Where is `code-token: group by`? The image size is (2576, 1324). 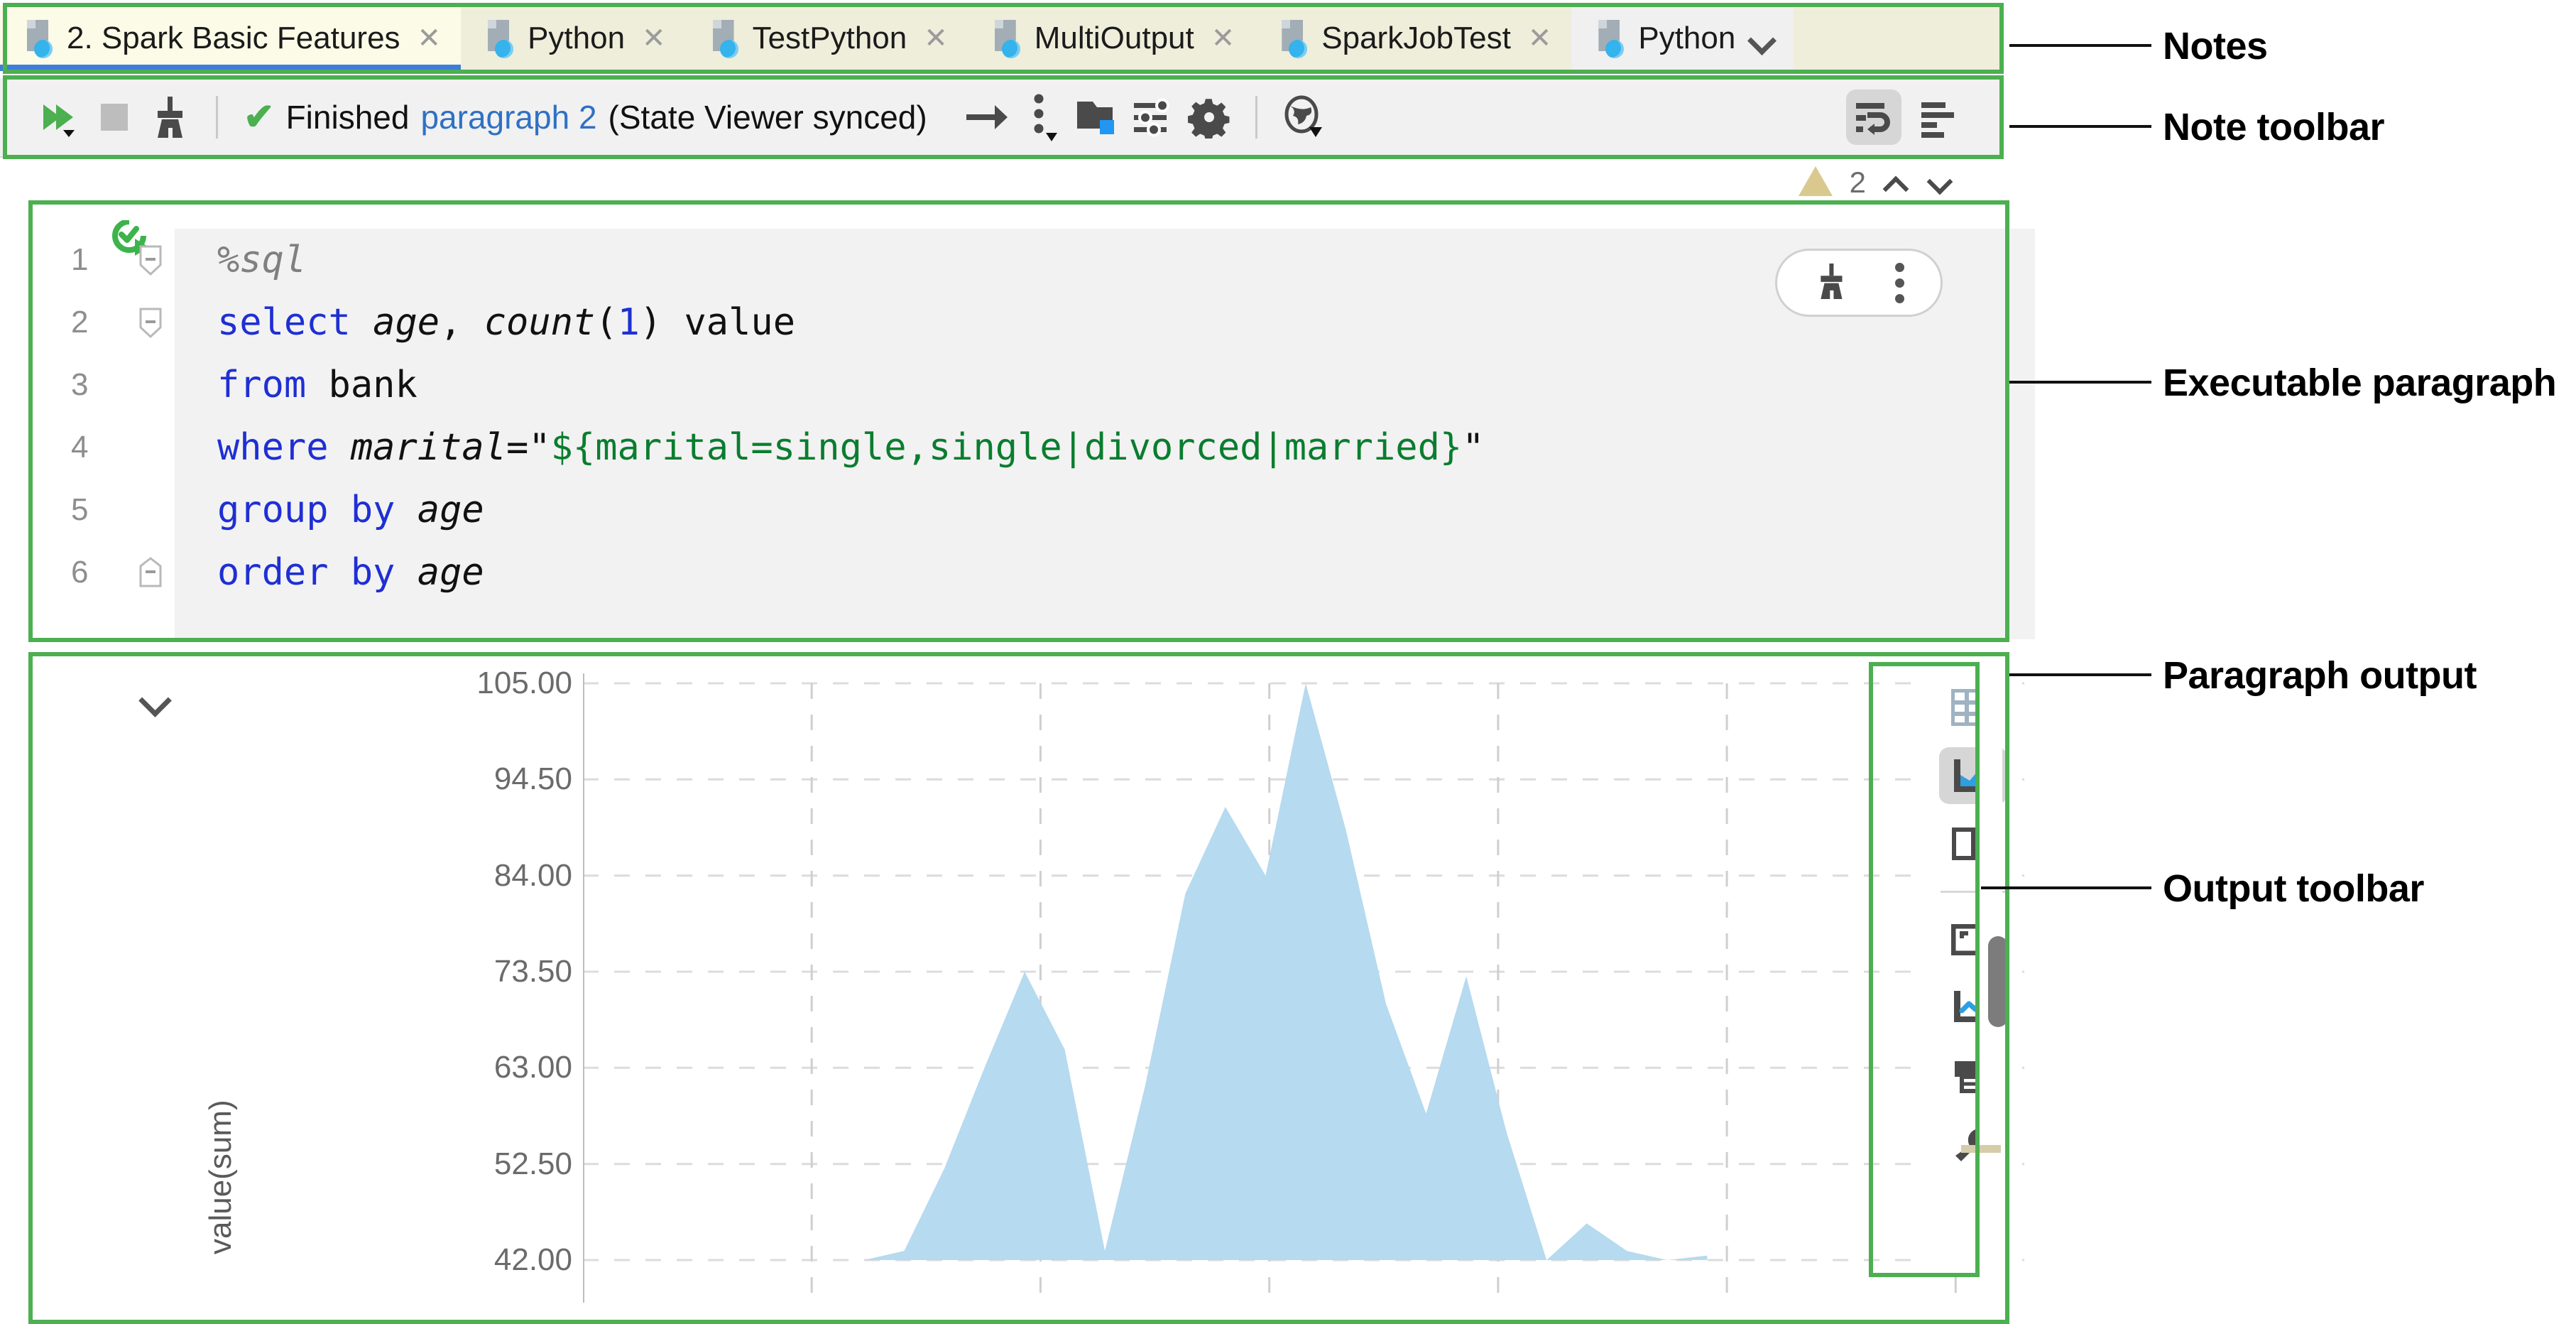
code-token: group by is located at coordinates (317, 510).